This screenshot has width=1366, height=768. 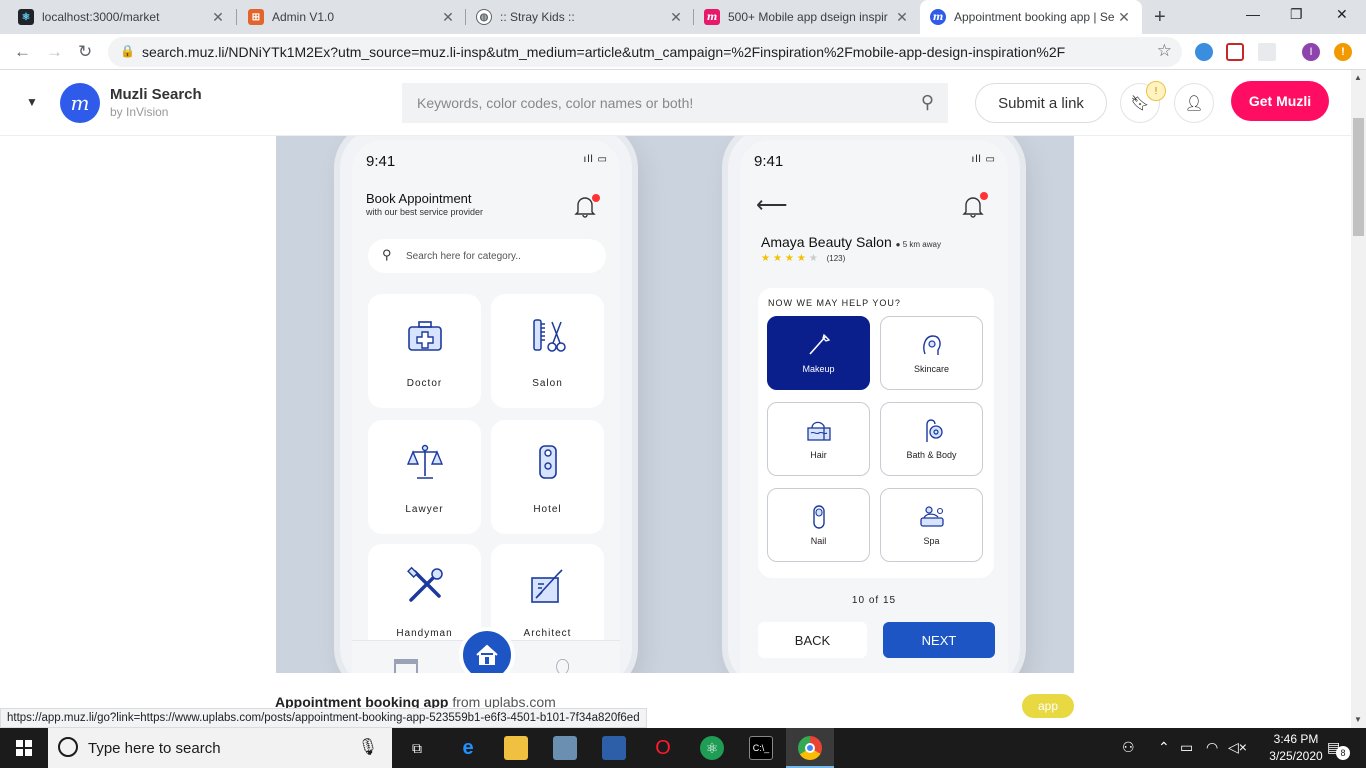 What do you see at coordinates (1212, 747) in the screenshot?
I see `wifi-icon: ◠` at bounding box center [1212, 747].